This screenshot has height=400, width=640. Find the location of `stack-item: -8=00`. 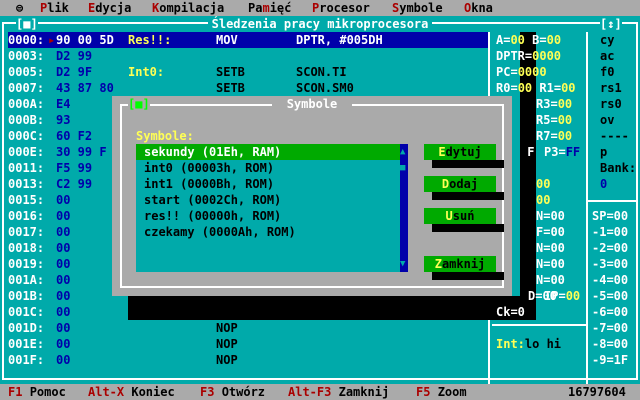

stack-item: -8=00 is located at coordinates (610, 344).